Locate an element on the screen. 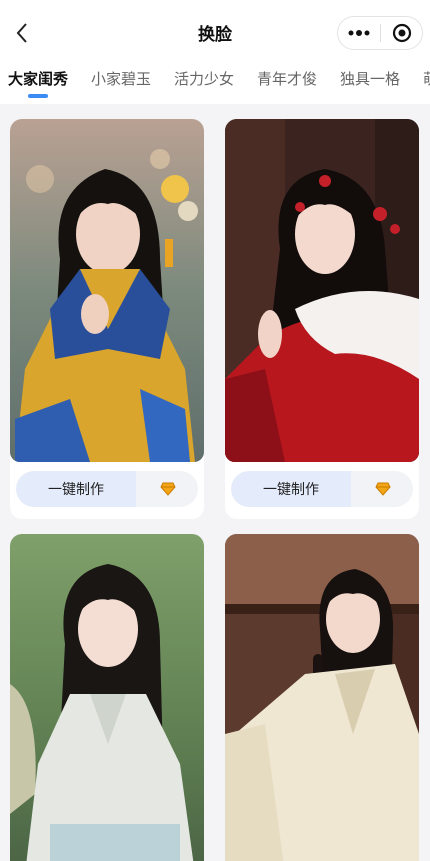 The height and width of the screenshot is (861, 430). more-dots-icon is located at coordinates (359, 33).